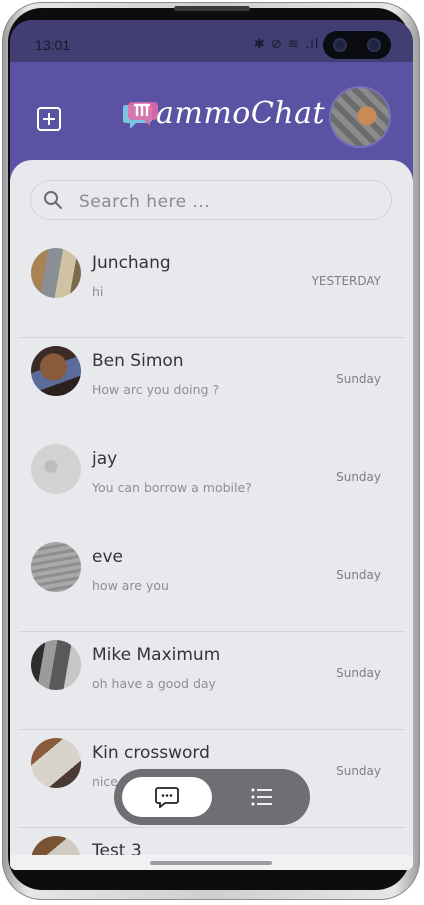 The image size is (424, 905). I want to click on contact-name: eve, so click(107, 557).